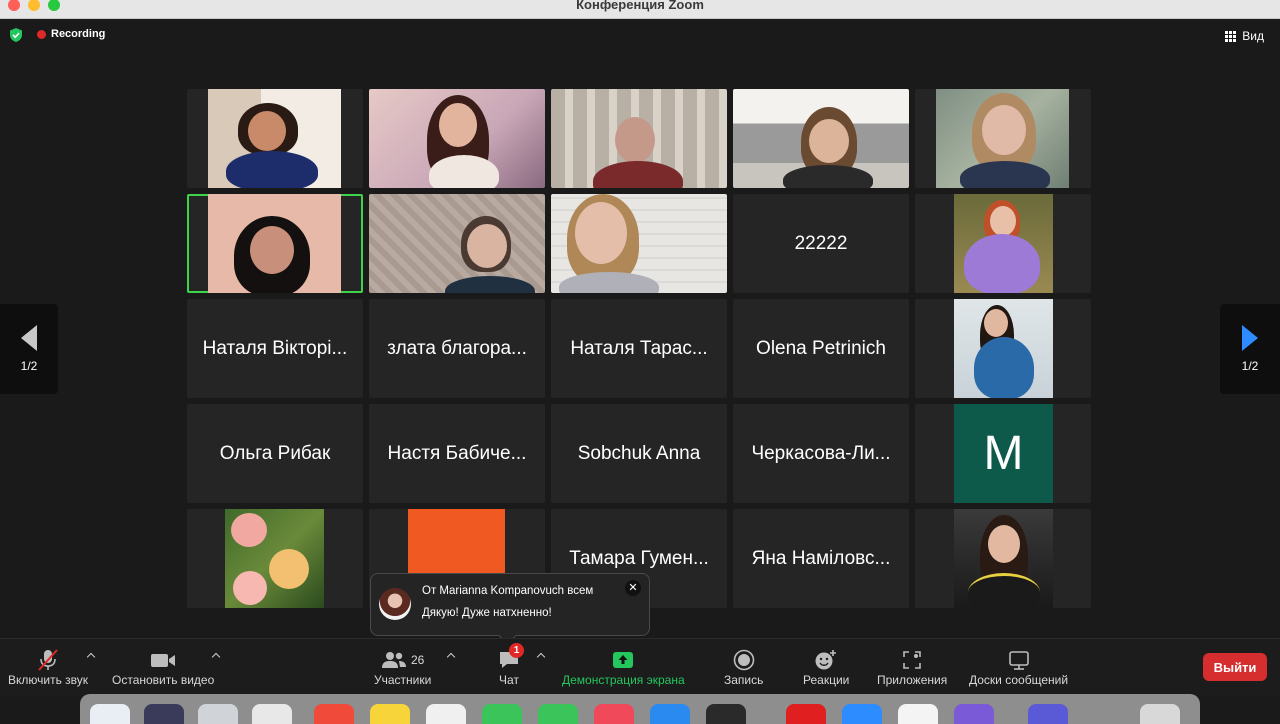  I want to click on grid-icon, so click(1231, 36).